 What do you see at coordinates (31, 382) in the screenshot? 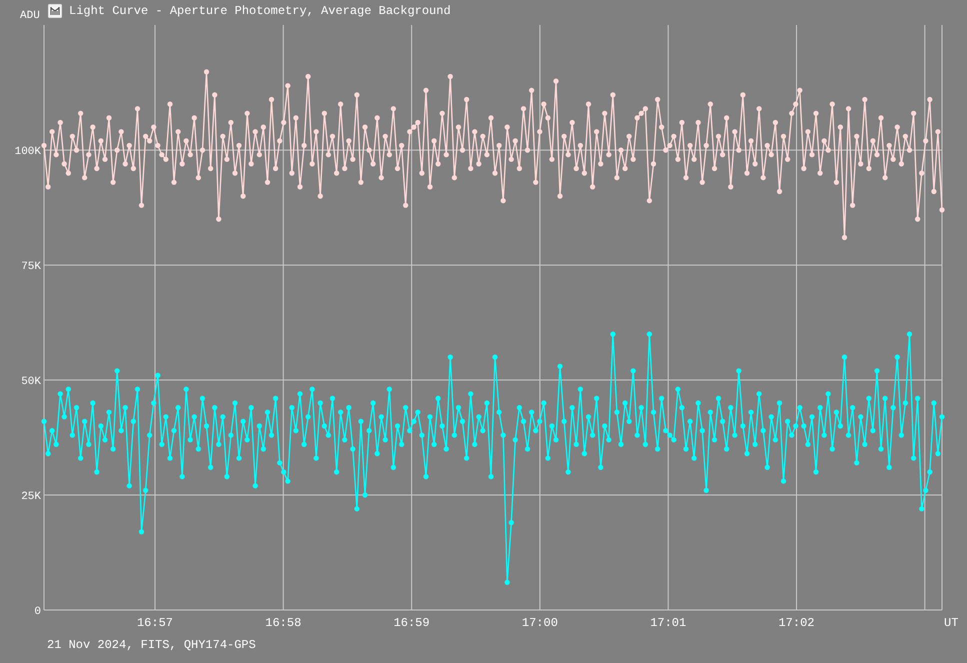
I see `y-tick-label: 50K` at bounding box center [31, 382].